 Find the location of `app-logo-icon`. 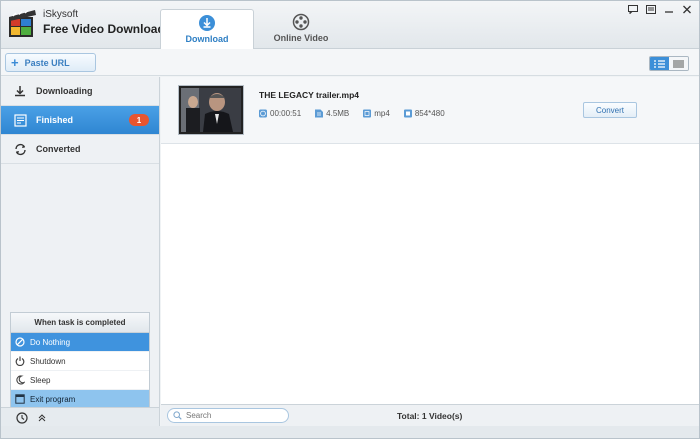

app-logo-icon is located at coordinates (22, 23).